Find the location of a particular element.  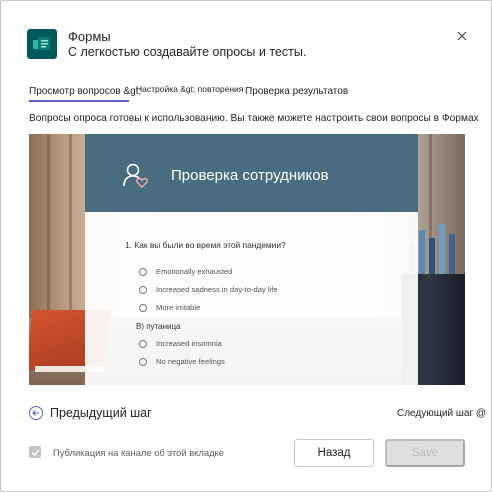

person-heart-icon is located at coordinates (135, 175).